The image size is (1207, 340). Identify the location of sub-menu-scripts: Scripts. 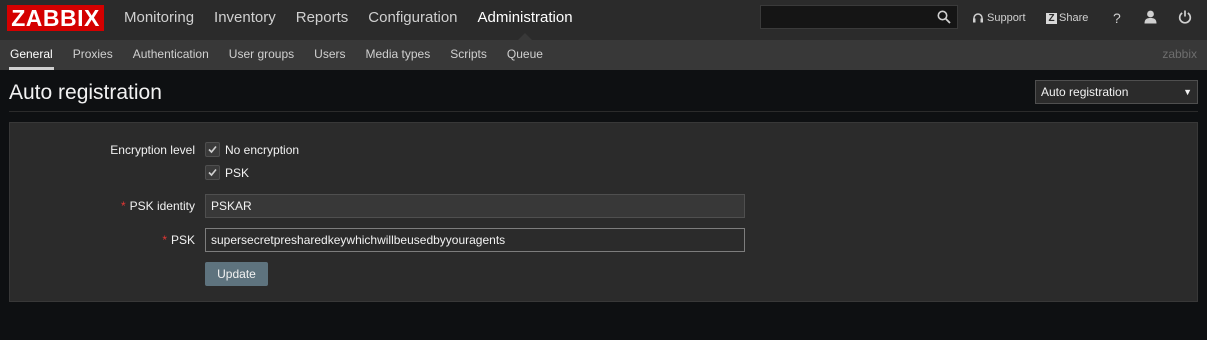
(468, 55).